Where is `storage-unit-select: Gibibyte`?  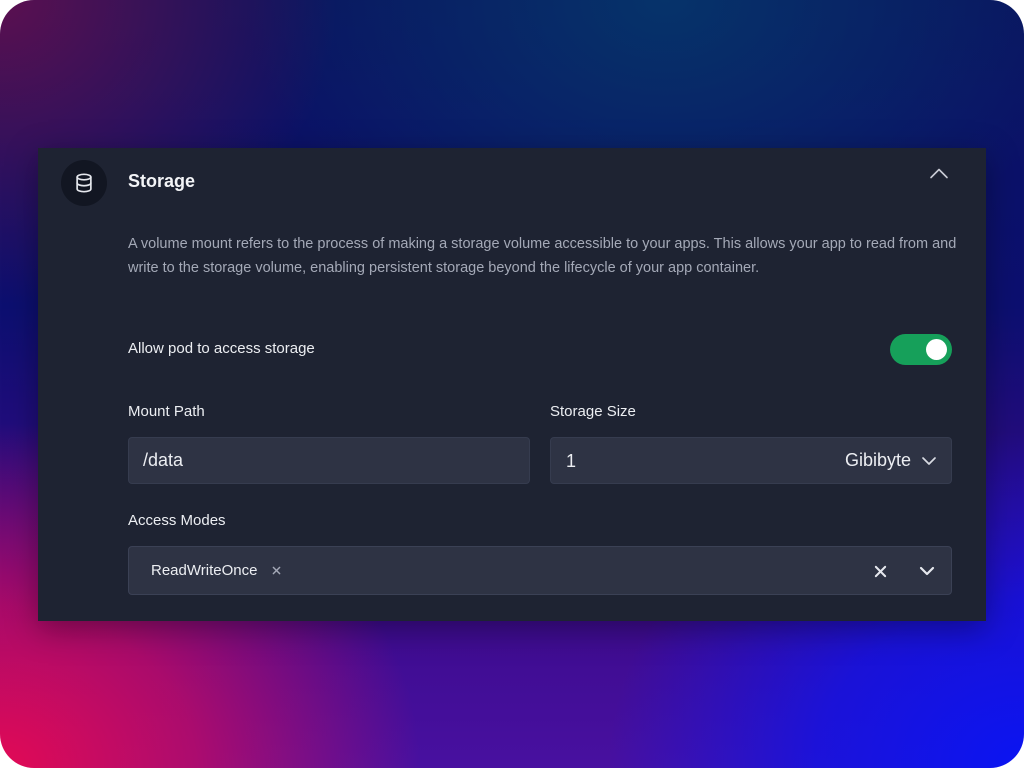
storage-unit-select: Gibibyte is located at coordinates (891, 460).